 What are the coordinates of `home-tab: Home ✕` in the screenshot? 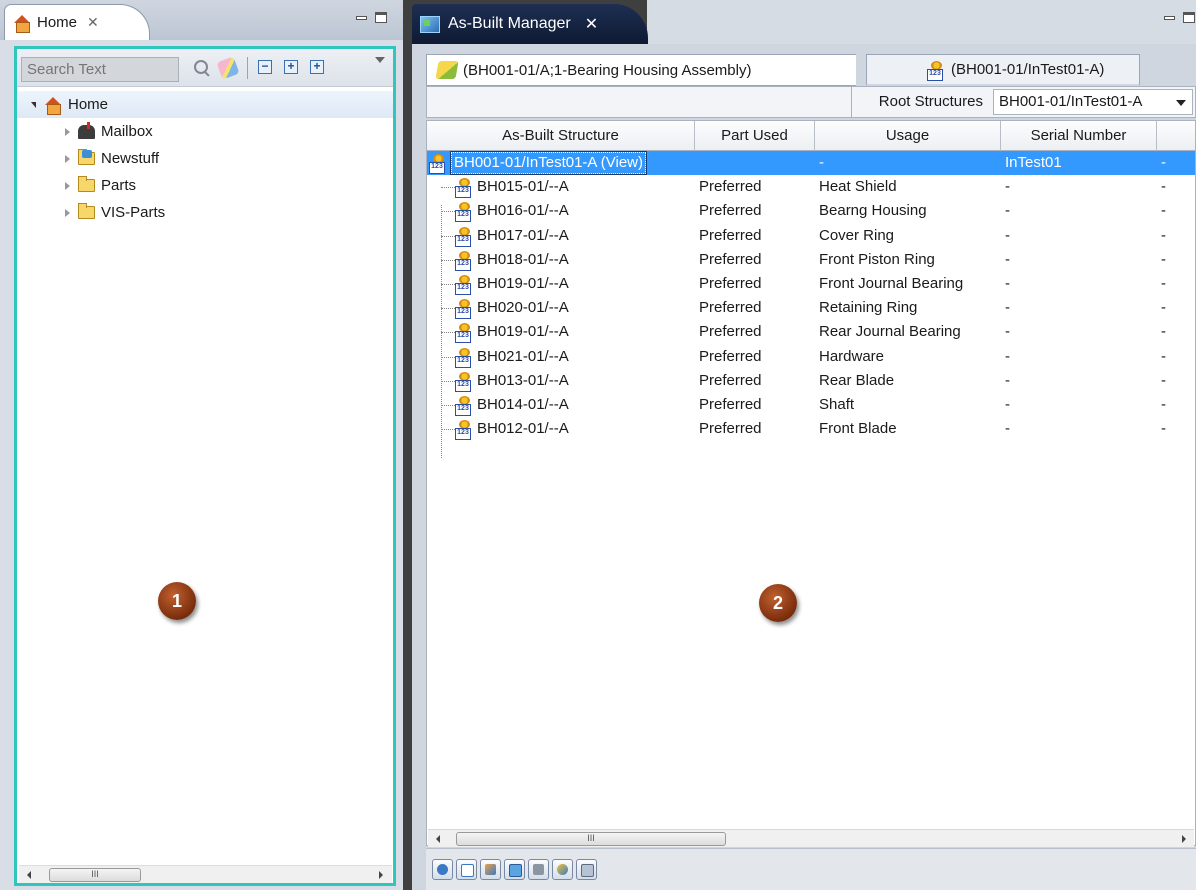 It's located at (77, 22).